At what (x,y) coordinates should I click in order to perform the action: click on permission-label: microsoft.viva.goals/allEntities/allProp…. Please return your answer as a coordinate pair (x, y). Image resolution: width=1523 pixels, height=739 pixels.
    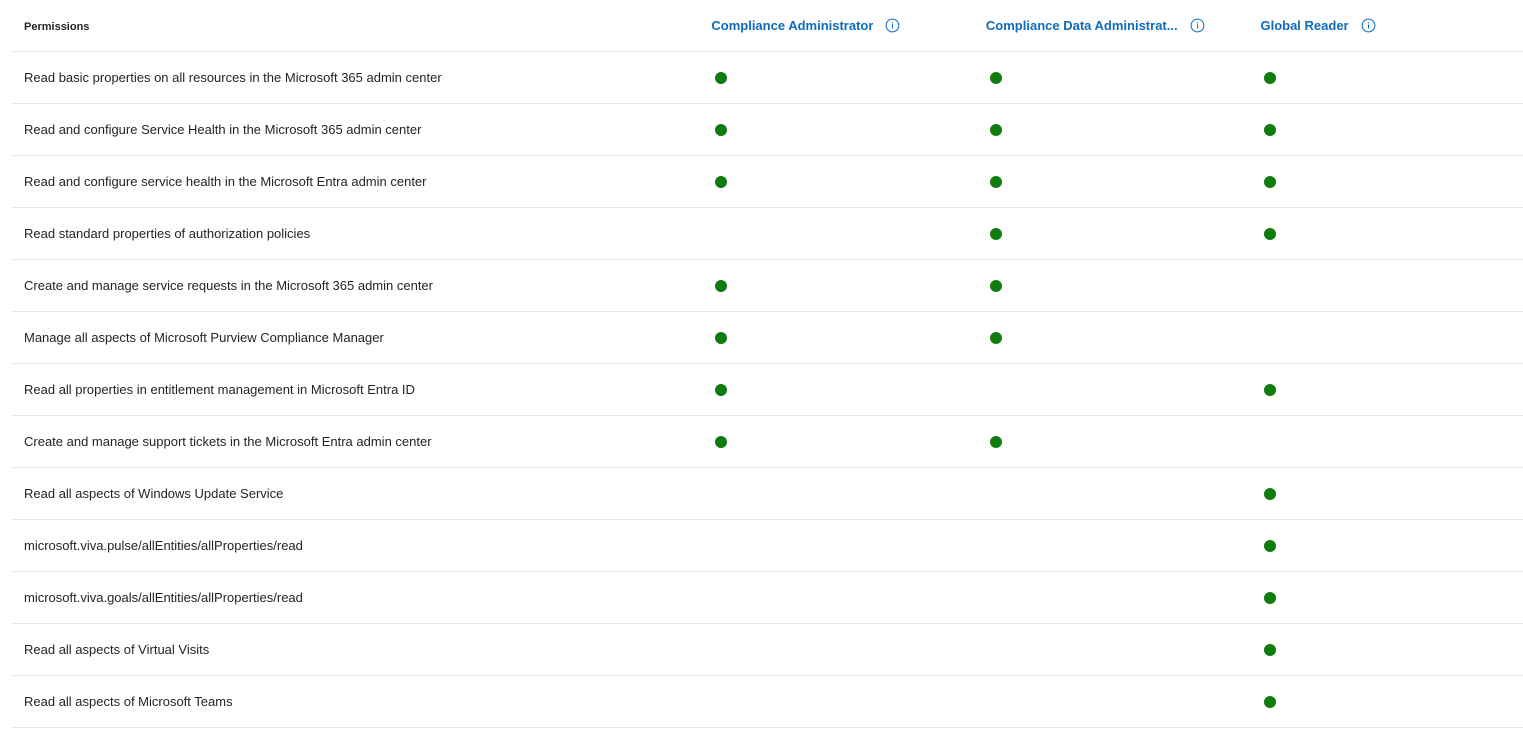
    Looking at the image, I should click on (163, 597).